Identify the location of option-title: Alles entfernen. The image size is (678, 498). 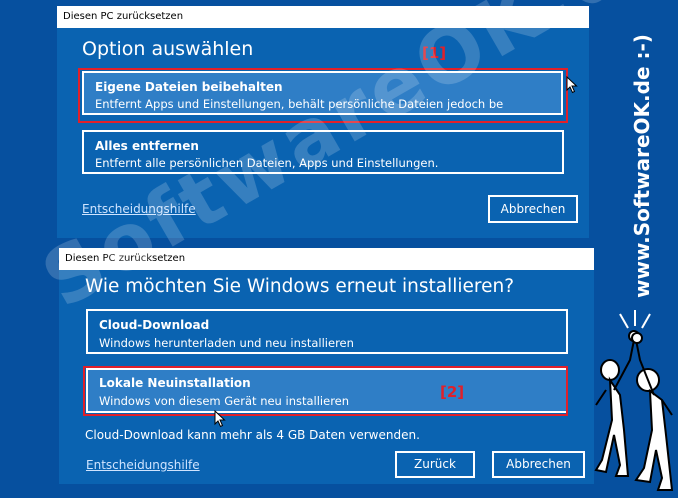
(147, 146).